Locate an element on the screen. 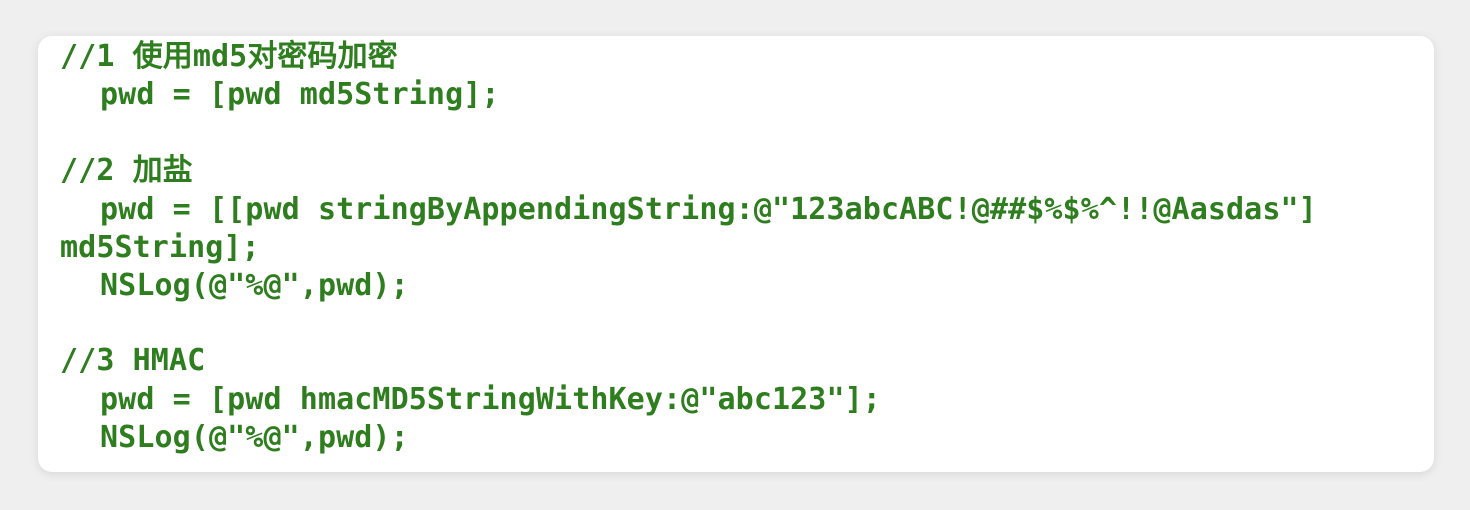  code-line-md5-continuation: md5String]; is located at coordinates (160, 247).